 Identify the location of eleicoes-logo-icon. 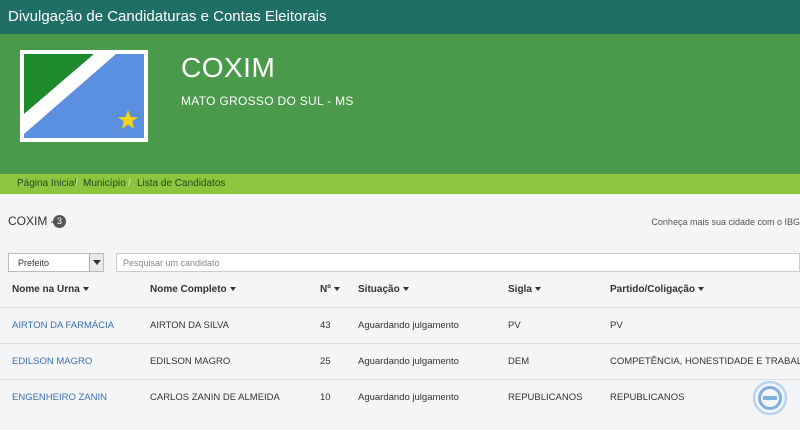
(770, 398).